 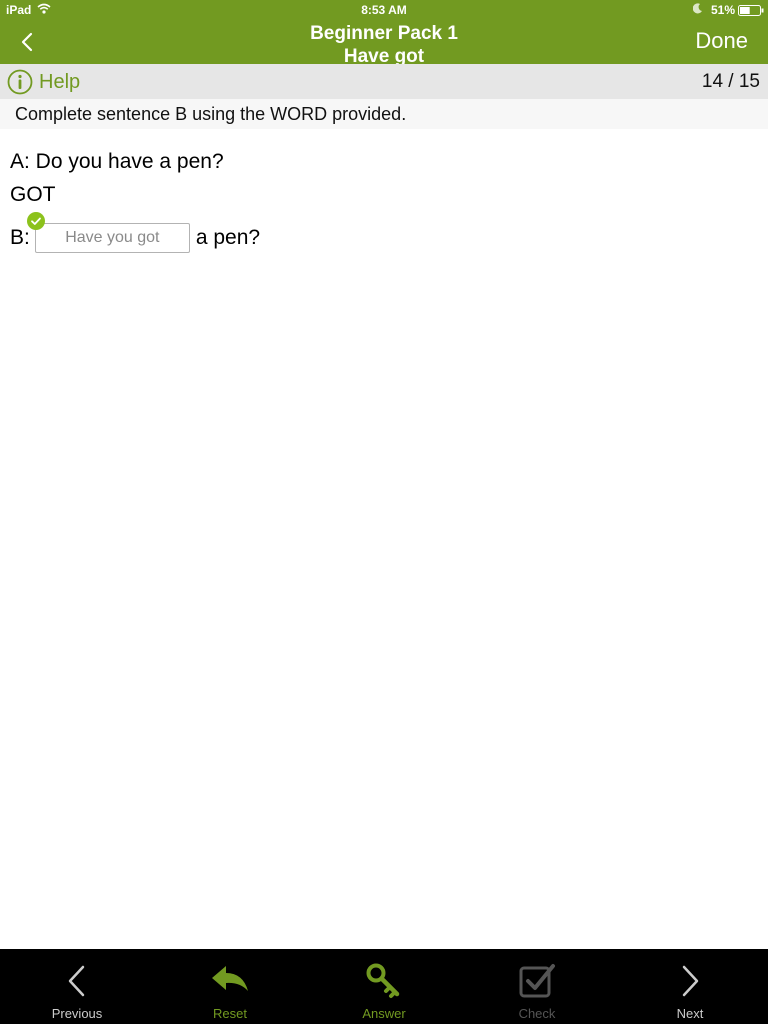 I want to click on page-title: Beginner Pack 1 Have got, so click(x=384, y=45).